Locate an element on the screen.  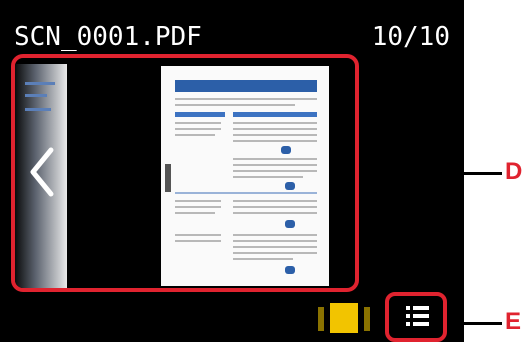
list-view-icon is located at coordinates (417, 316).